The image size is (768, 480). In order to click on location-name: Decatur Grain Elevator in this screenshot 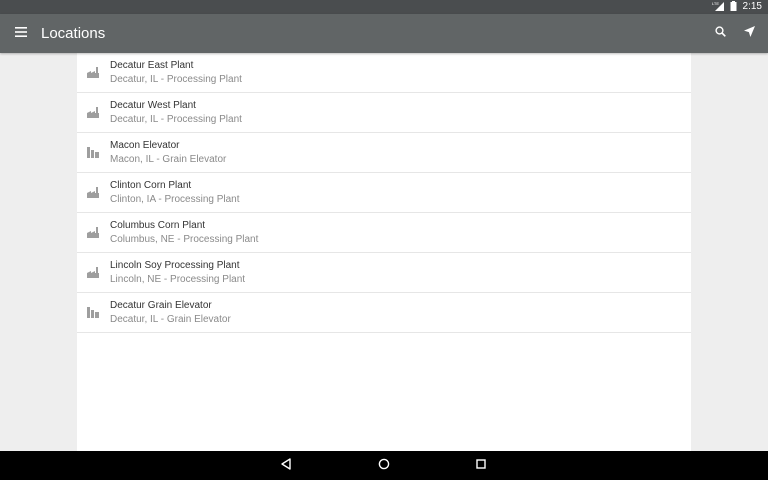, I will do `click(161, 305)`.